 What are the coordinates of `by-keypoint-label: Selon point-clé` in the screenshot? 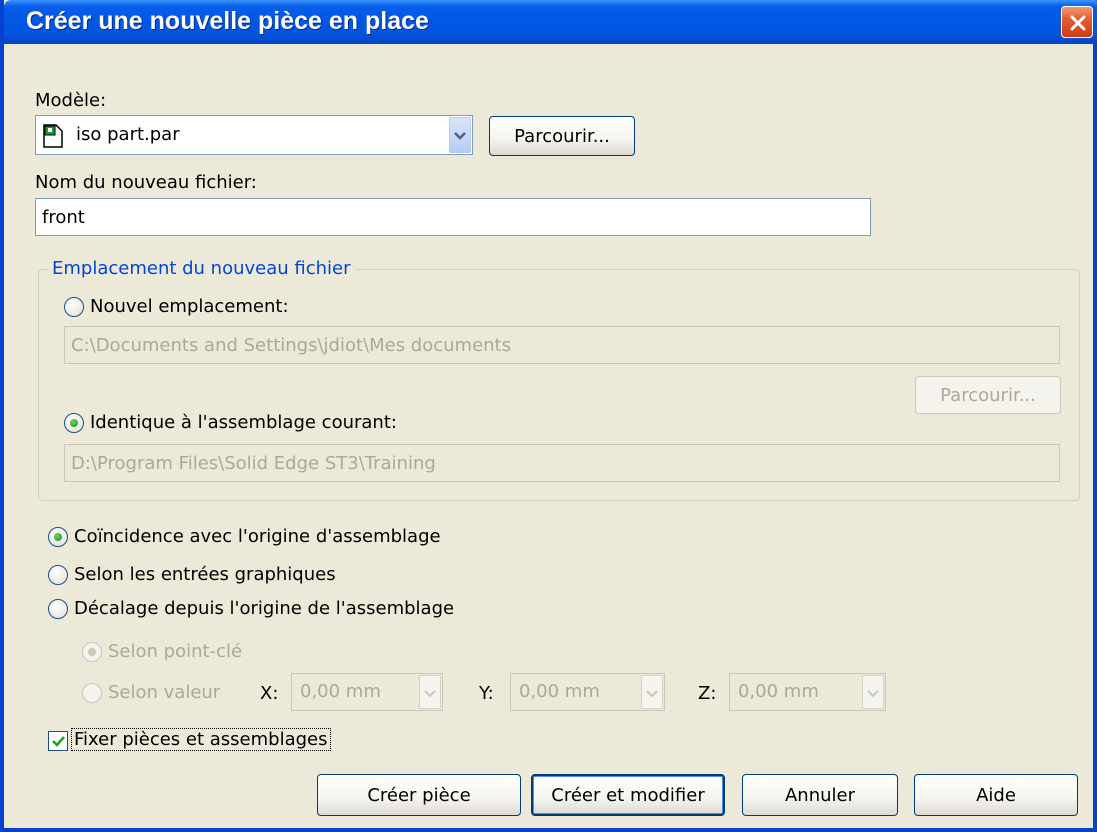 It's located at (175, 651).